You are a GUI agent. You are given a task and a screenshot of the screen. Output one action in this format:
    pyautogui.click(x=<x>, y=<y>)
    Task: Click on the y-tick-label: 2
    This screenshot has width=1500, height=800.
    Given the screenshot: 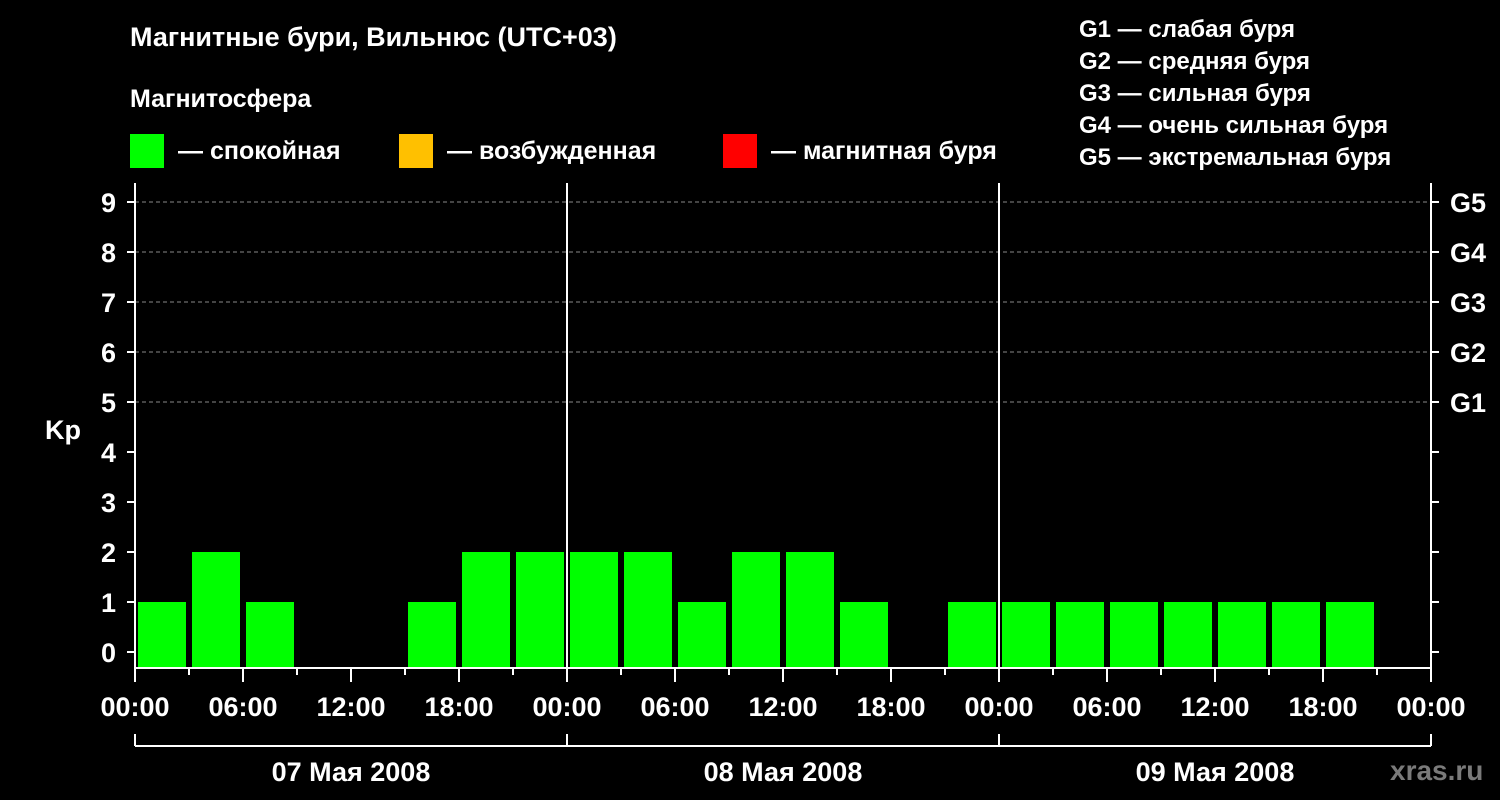 What is the action you would take?
    pyautogui.click(x=108, y=553)
    